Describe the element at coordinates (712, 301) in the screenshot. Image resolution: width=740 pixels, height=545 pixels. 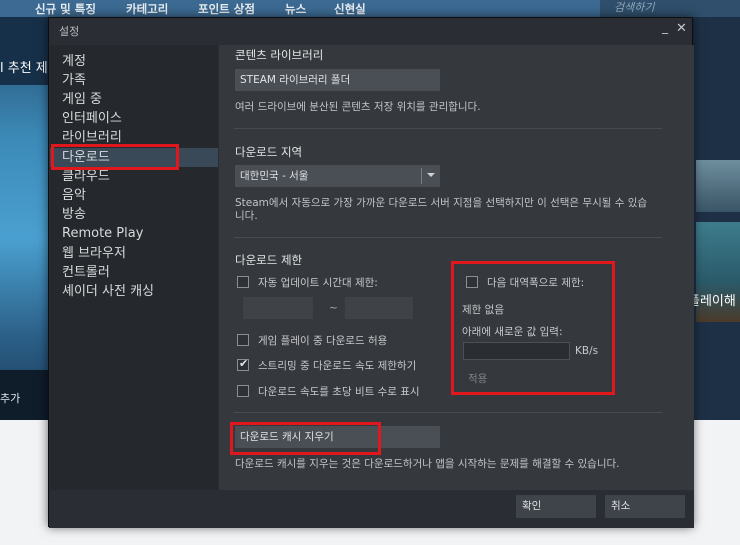
I see `store-right-banner-label: 플레이해` at that location.